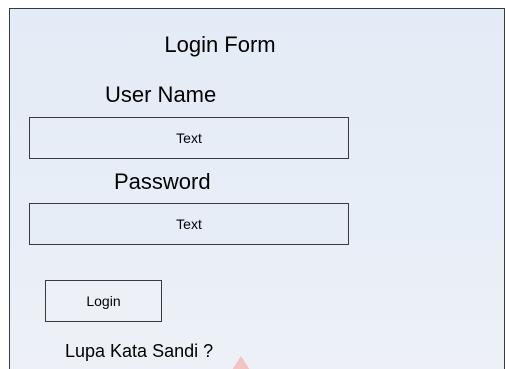 The height and width of the screenshot is (369, 505). What do you see at coordinates (139, 351) in the screenshot?
I see `forgot-password-link: Lupa Kata Sandi ?` at bounding box center [139, 351].